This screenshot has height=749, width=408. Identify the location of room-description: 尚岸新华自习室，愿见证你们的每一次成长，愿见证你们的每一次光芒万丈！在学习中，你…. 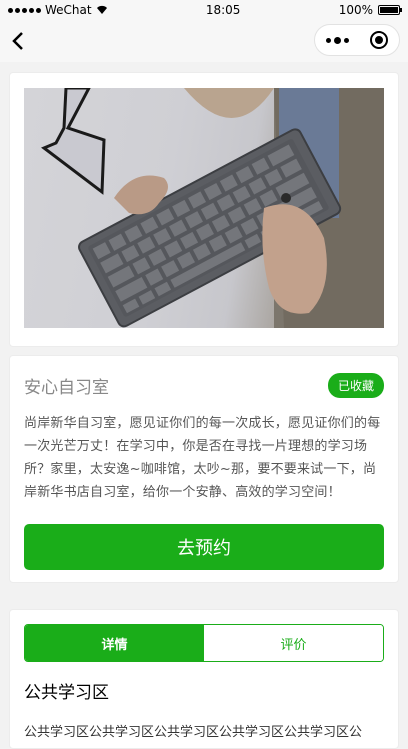
(202, 458).